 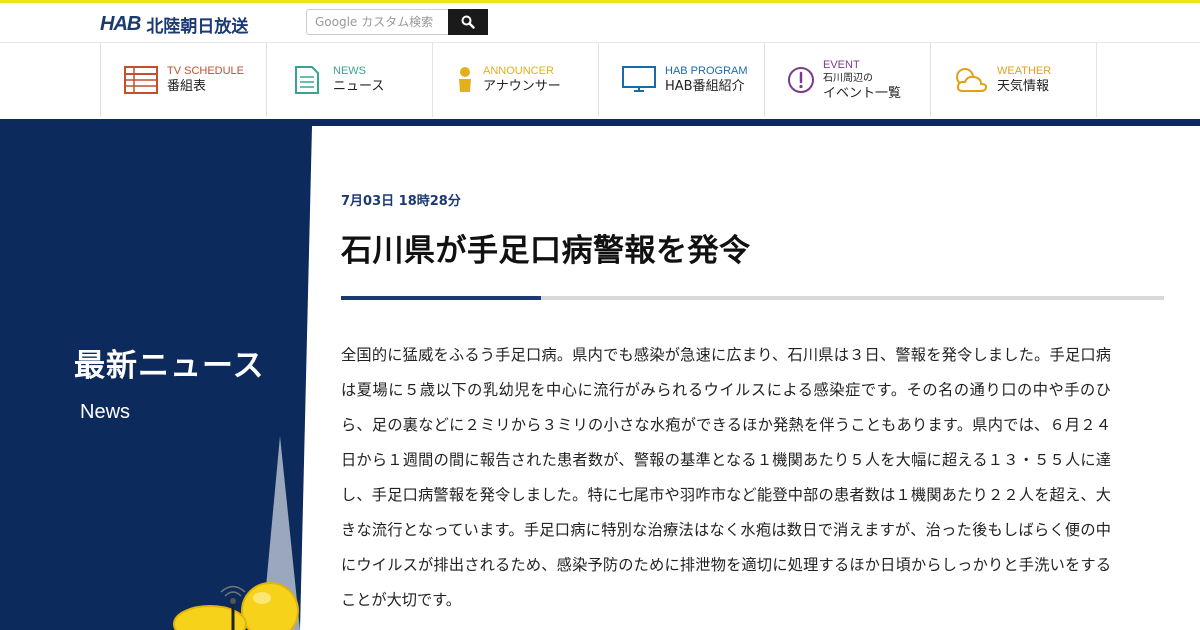 I want to click on tv-schedule-icon, so click(x=141, y=80).